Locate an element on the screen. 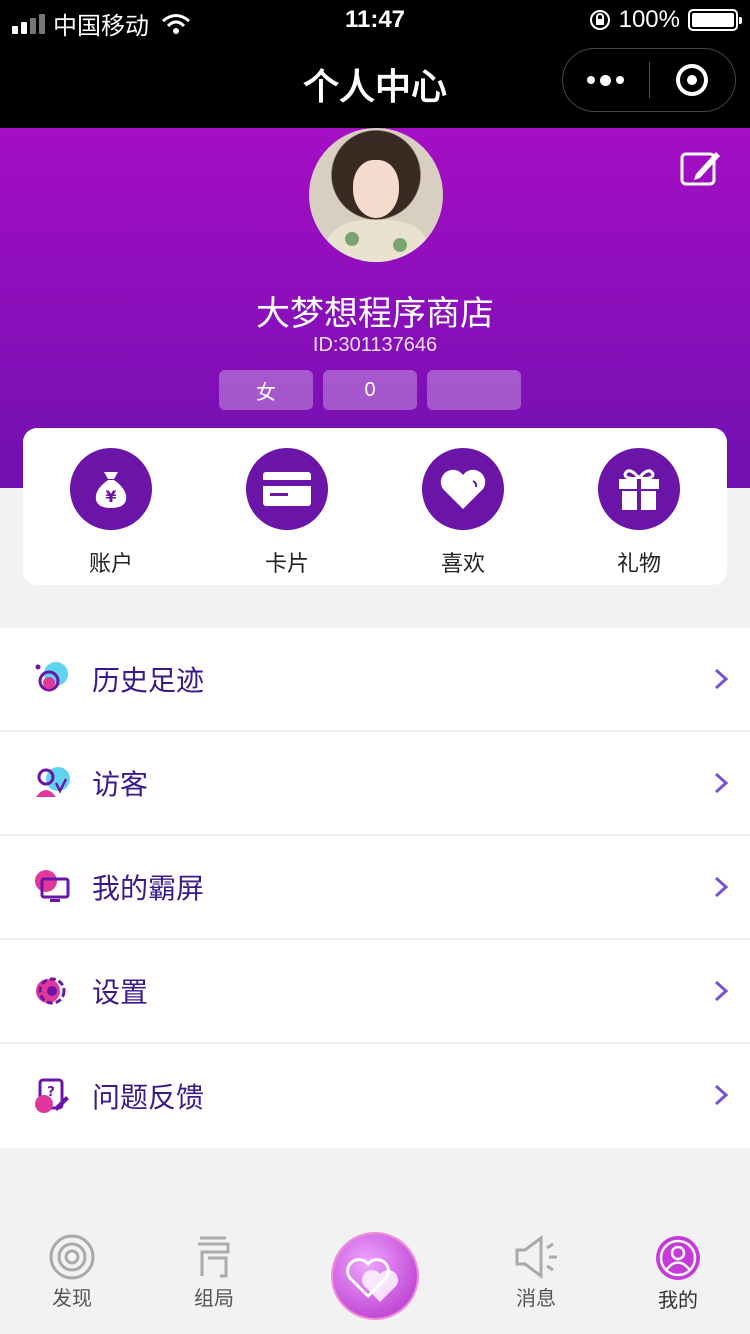 This screenshot has height=1334, width=750. megaphone-icon is located at coordinates (536, 1257).